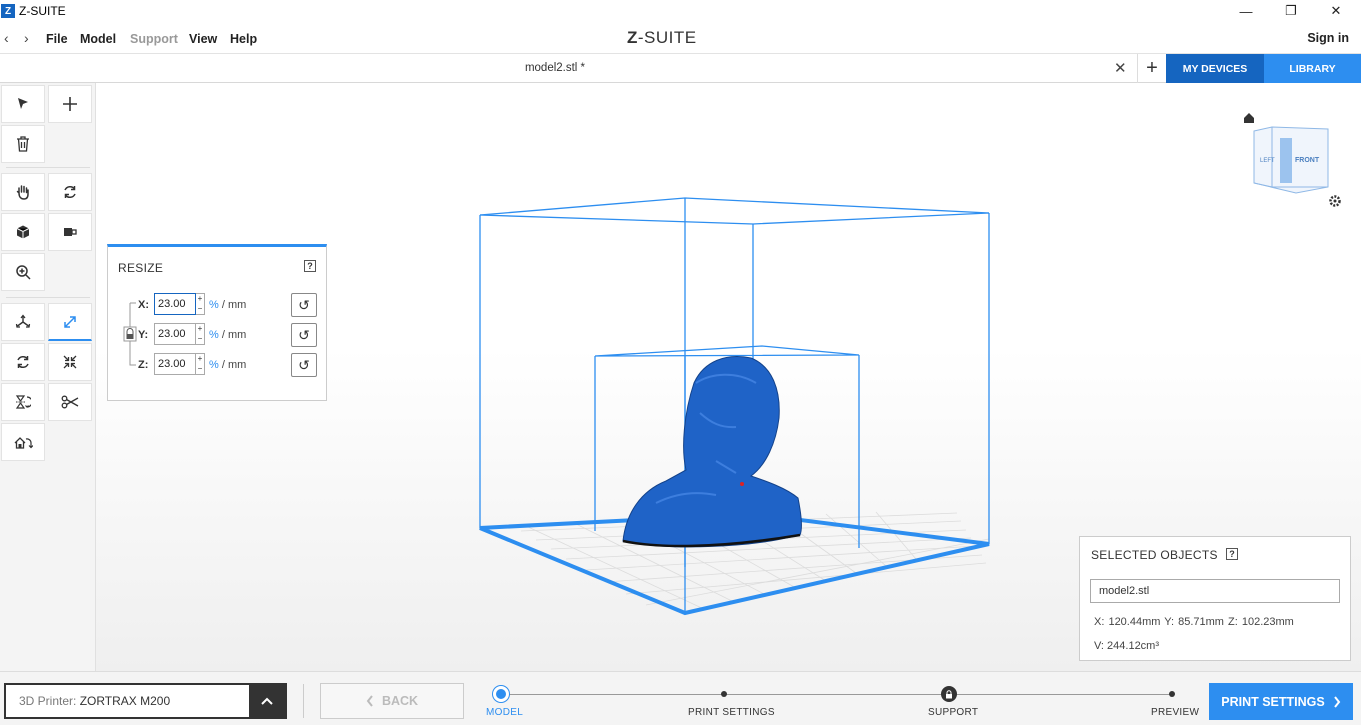  I want to click on view-settings-gear-icon, so click(1335, 201).